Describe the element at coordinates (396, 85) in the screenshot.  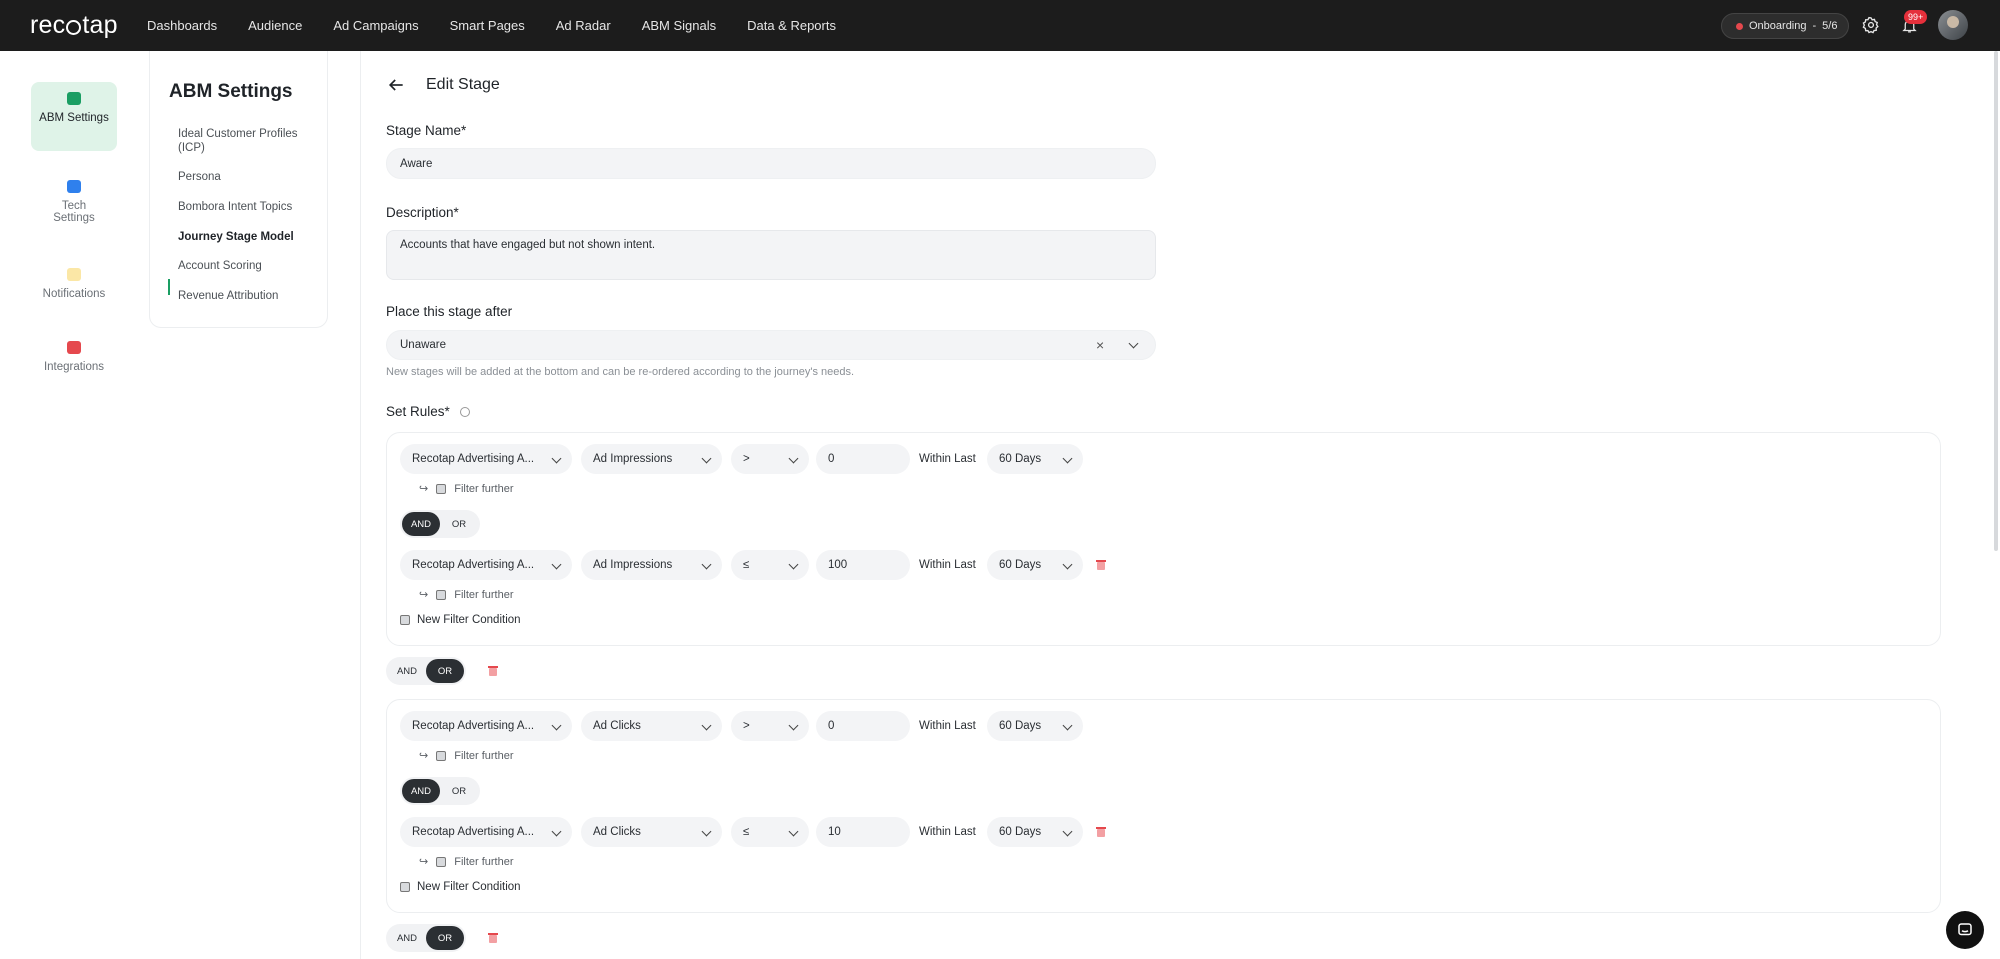
I see `back-arrow-icon` at that location.